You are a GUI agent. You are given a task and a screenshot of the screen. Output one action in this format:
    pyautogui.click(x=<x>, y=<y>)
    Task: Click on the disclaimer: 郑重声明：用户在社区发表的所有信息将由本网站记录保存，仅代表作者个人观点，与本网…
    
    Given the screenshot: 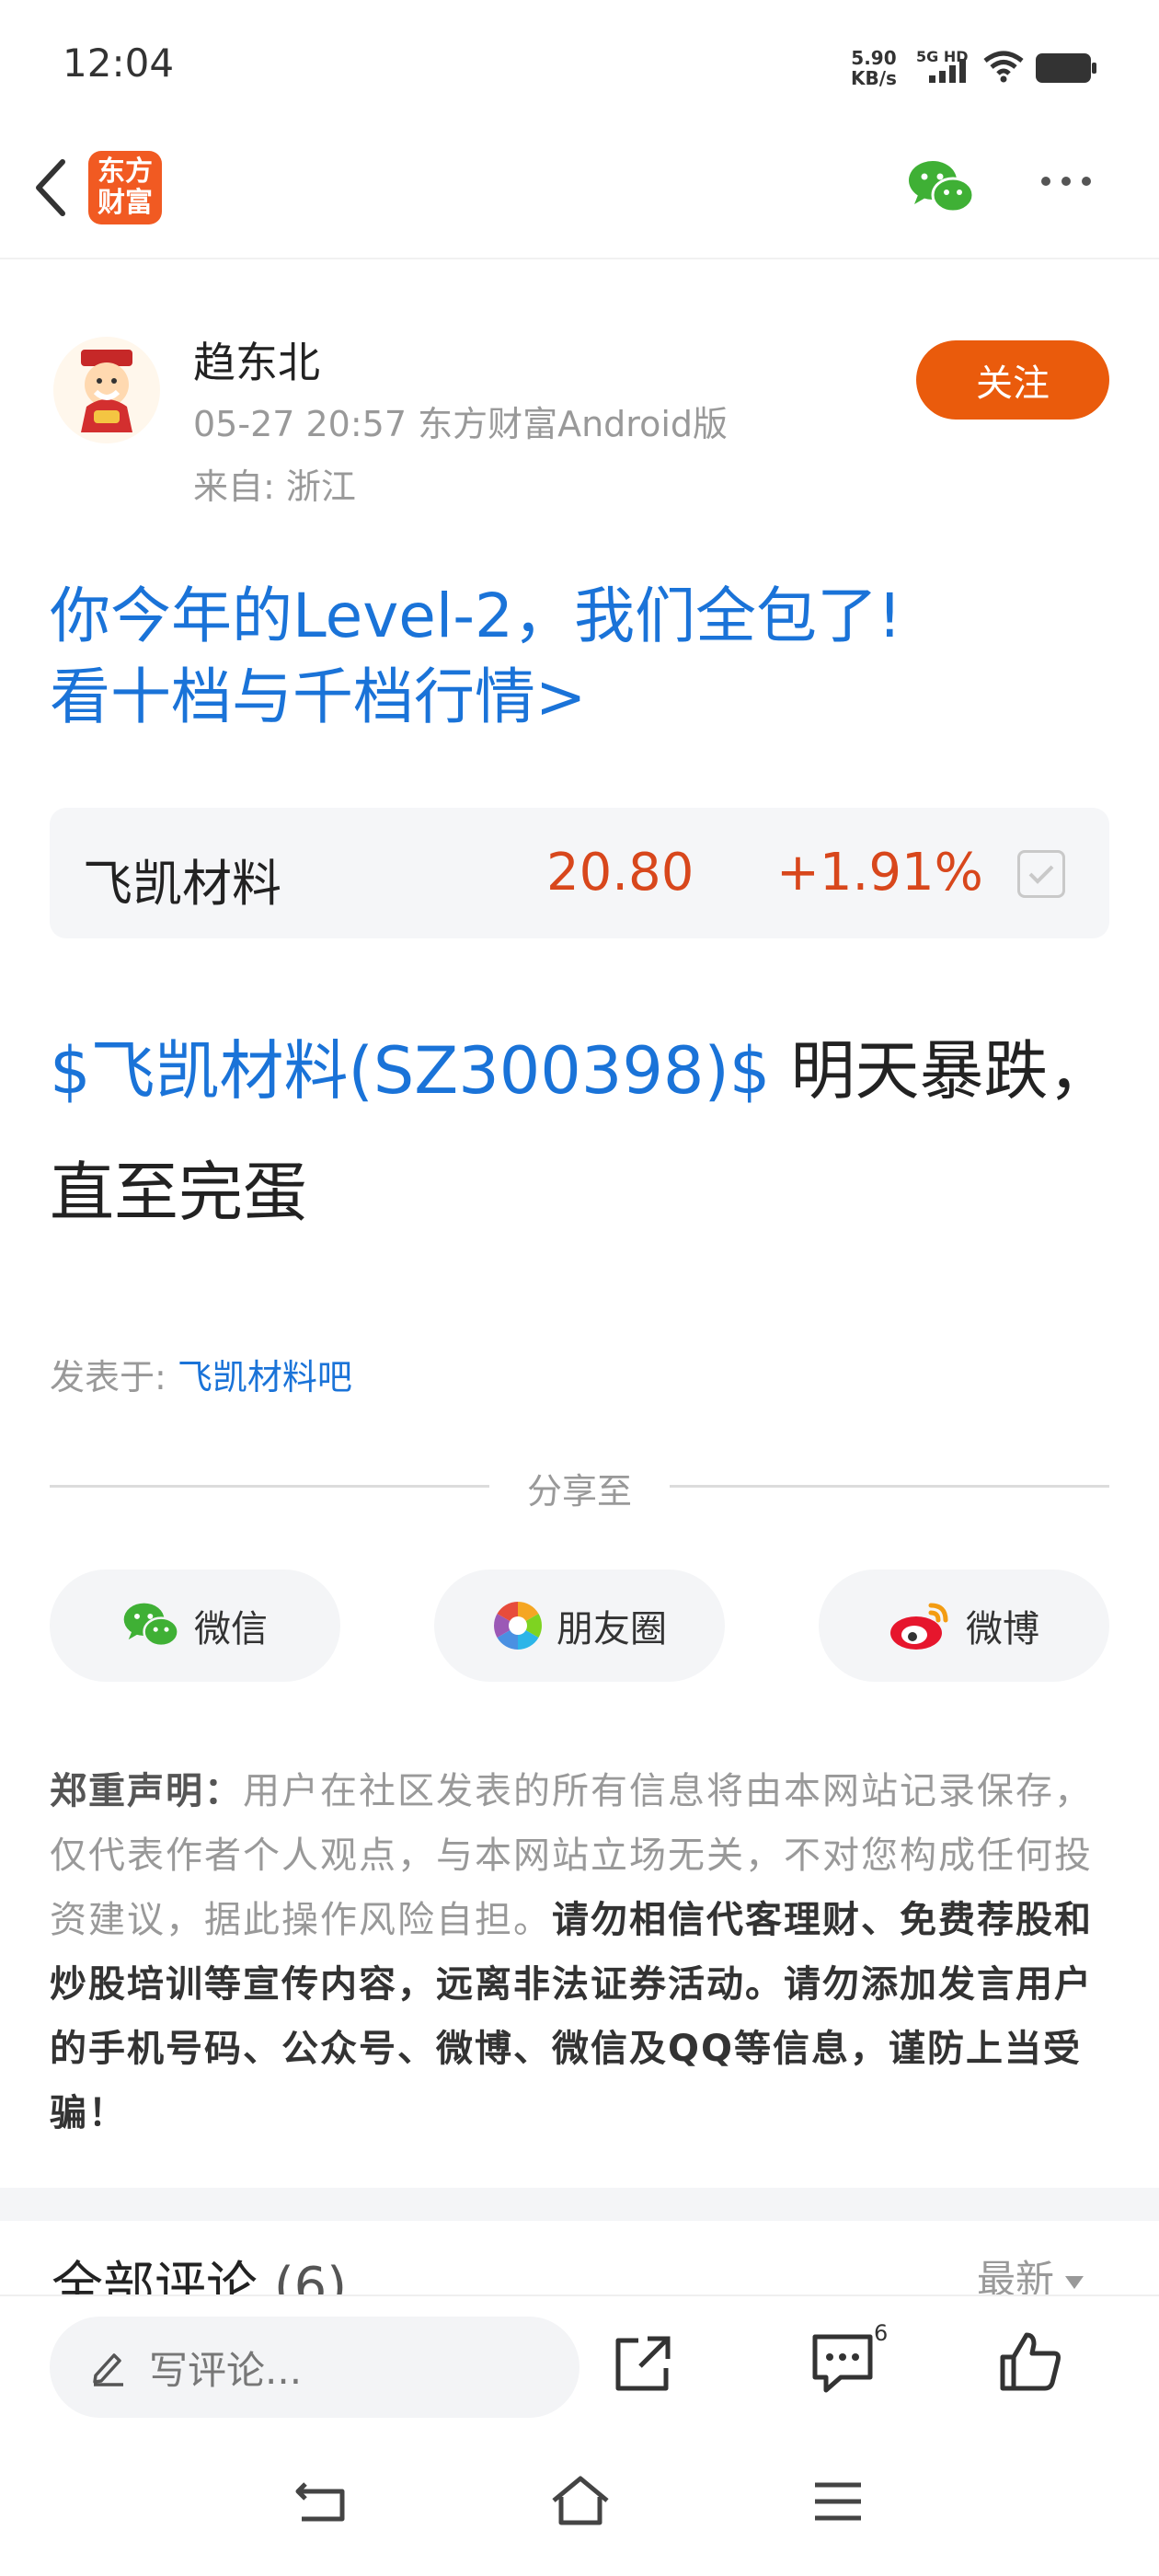 What is the action you would take?
    pyautogui.click(x=579, y=1952)
    